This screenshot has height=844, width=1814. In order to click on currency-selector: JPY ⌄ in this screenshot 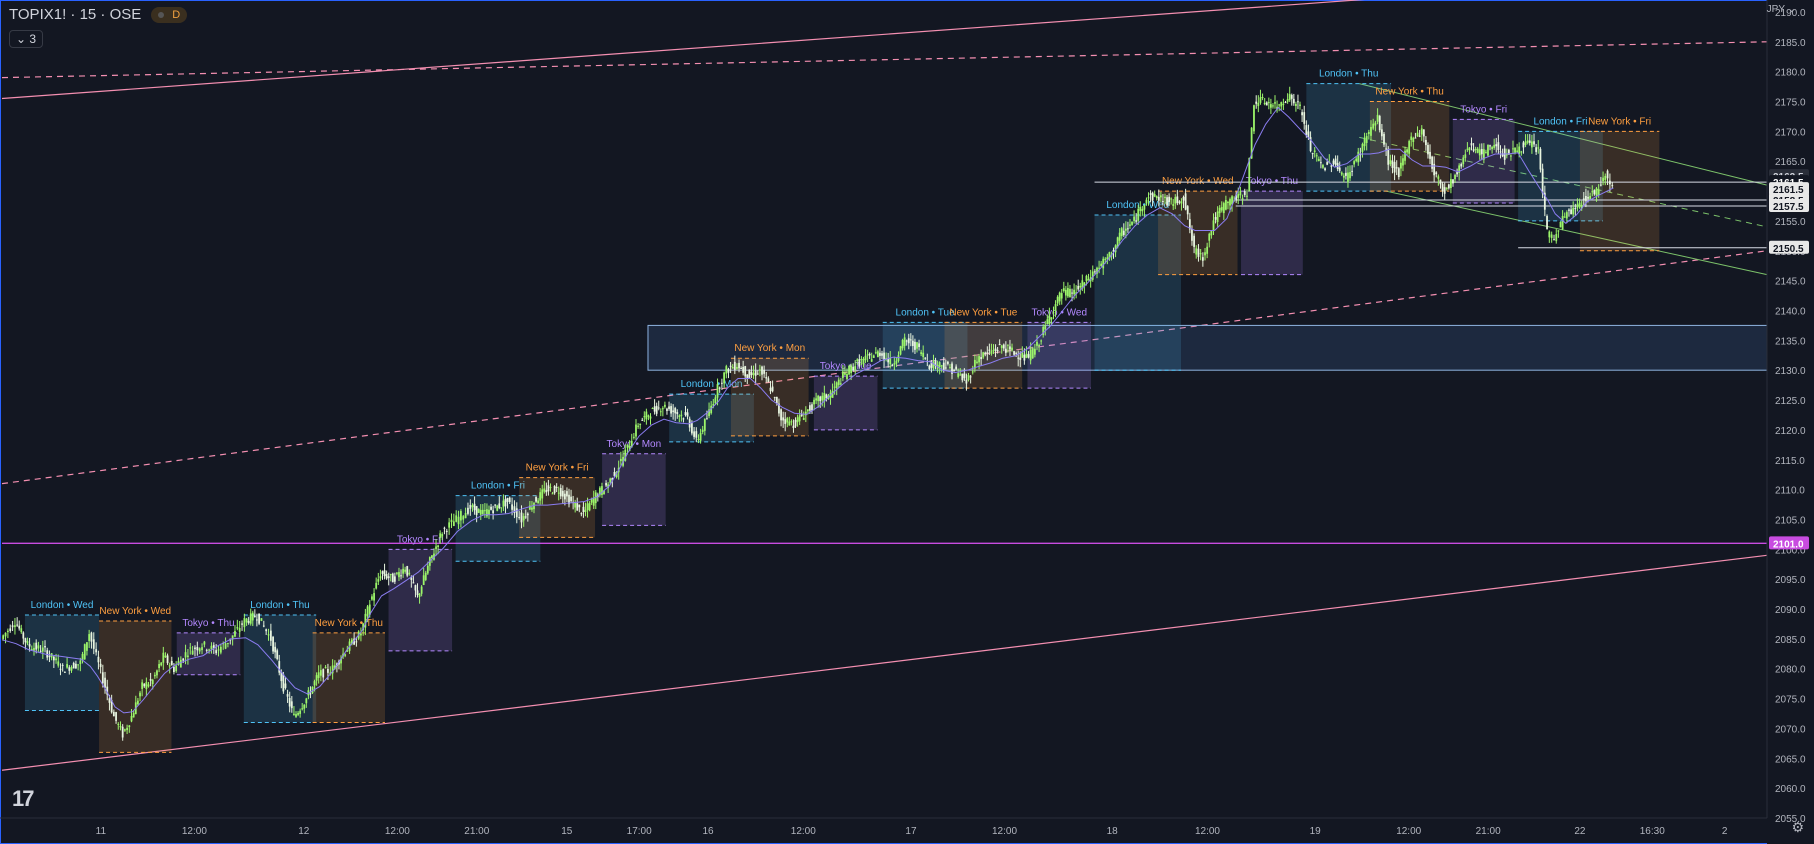, I will do `click(1781, 9)`.